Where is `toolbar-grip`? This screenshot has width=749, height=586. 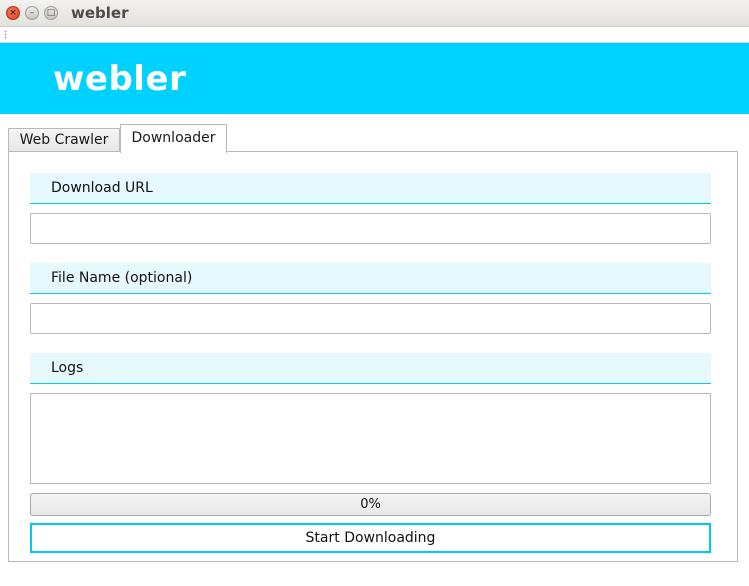
toolbar-grip is located at coordinates (374, 35).